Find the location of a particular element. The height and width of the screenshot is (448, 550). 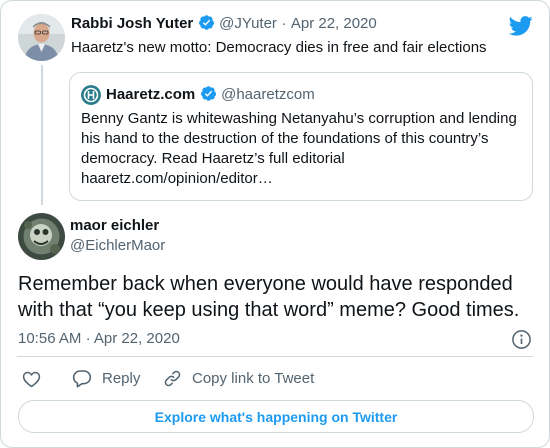

quoted-tweet-header: Haaretz.com @haaretzcom is located at coordinates (210, 94).